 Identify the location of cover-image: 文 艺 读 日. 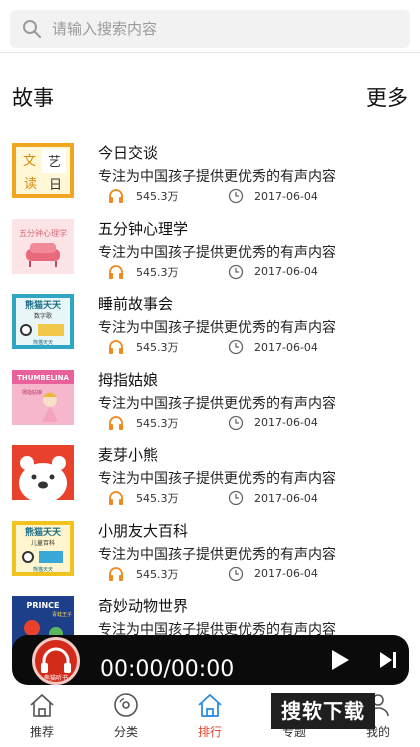
(43, 170).